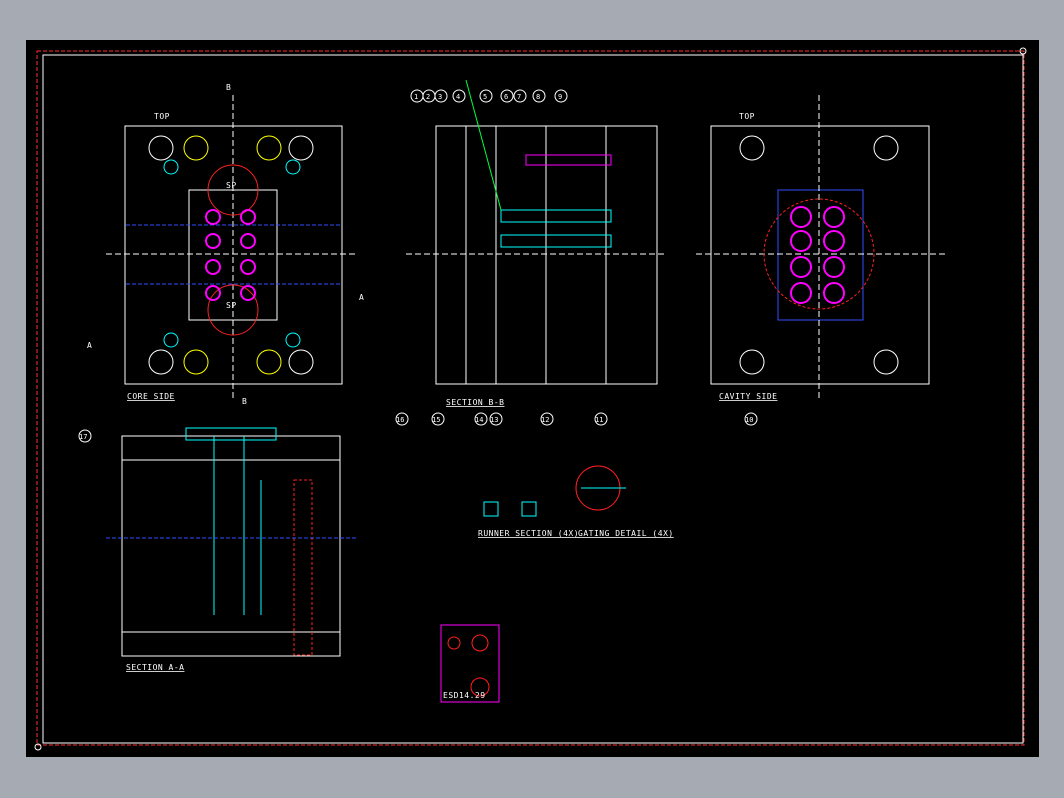 This screenshot has width=1064, height=798. I want to click on balloon-label: 2, so click(428, 97).